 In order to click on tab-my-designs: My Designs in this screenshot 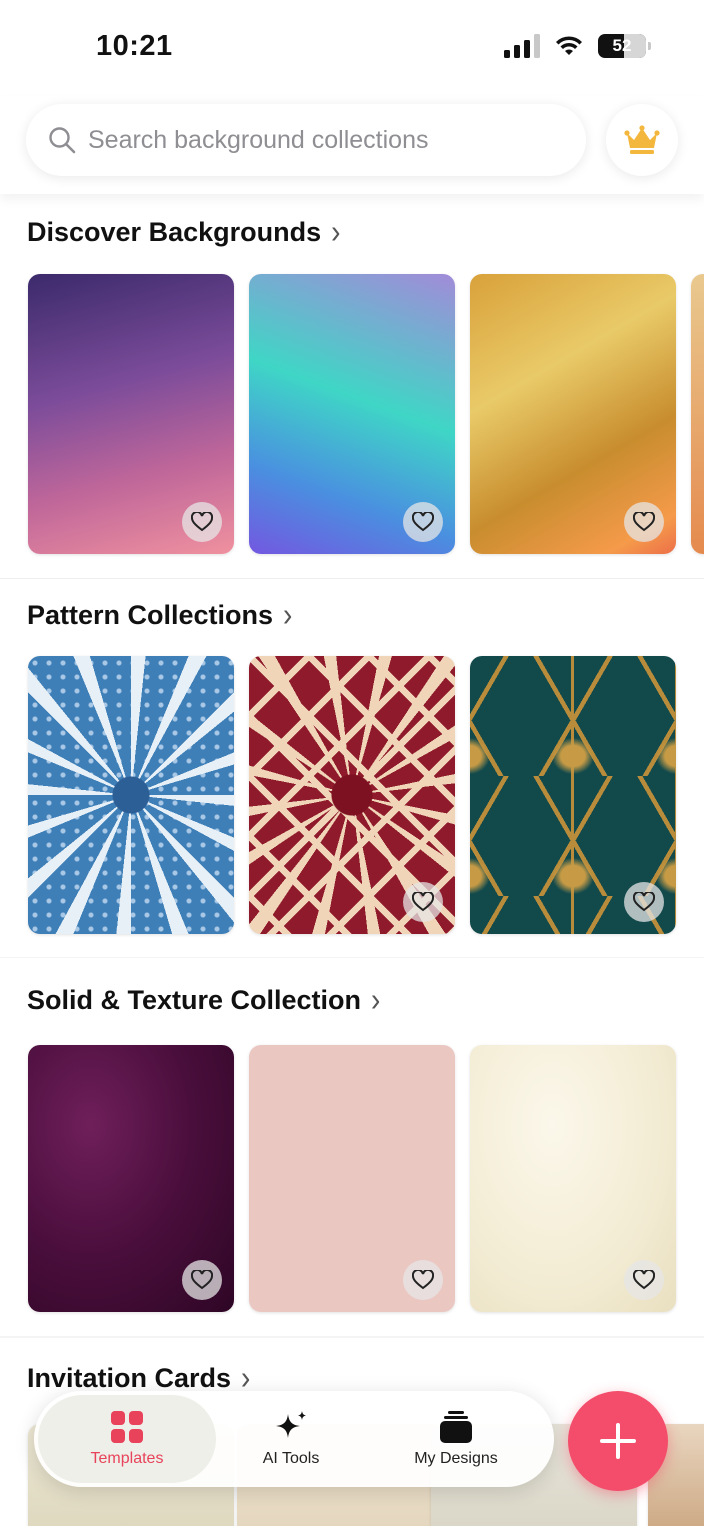, I will do `click(456, 1439)`.